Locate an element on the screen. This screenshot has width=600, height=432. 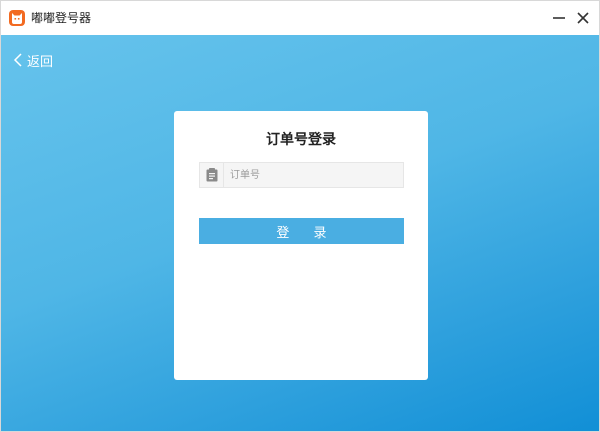
clipboard-icon is located at coordinates (212, 175).